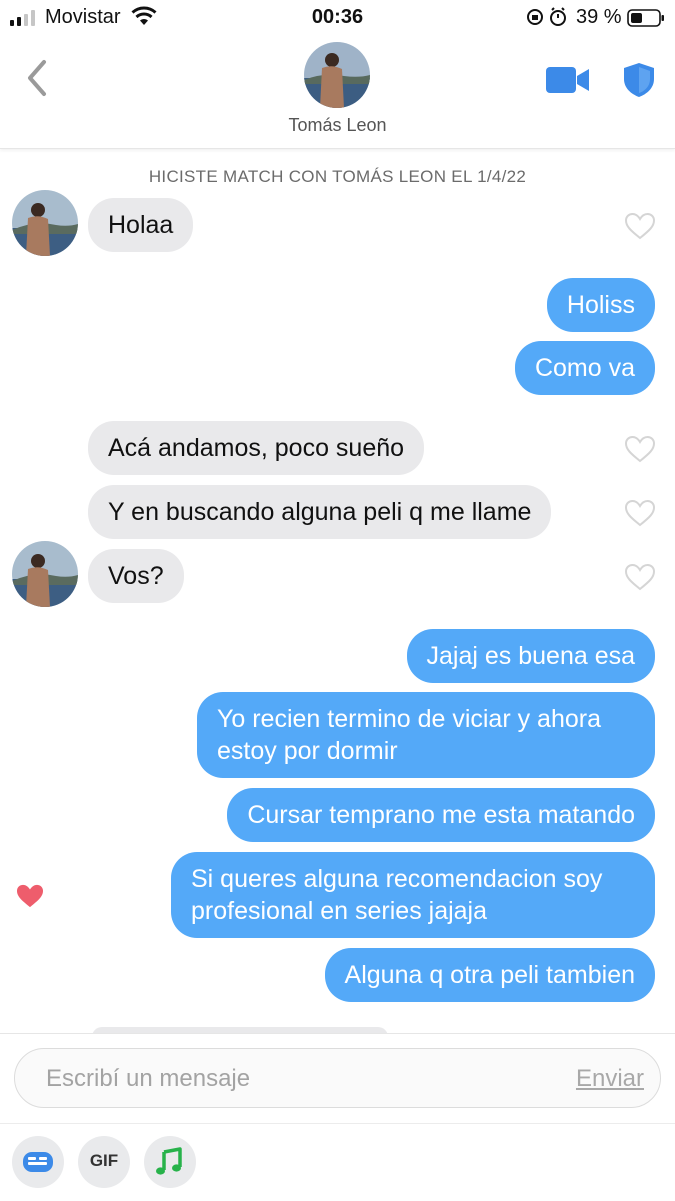  What do you see at coordinates (639, 80) in the screenshot?
I see `safety-shield-icon` at bounding box center [639, 80].